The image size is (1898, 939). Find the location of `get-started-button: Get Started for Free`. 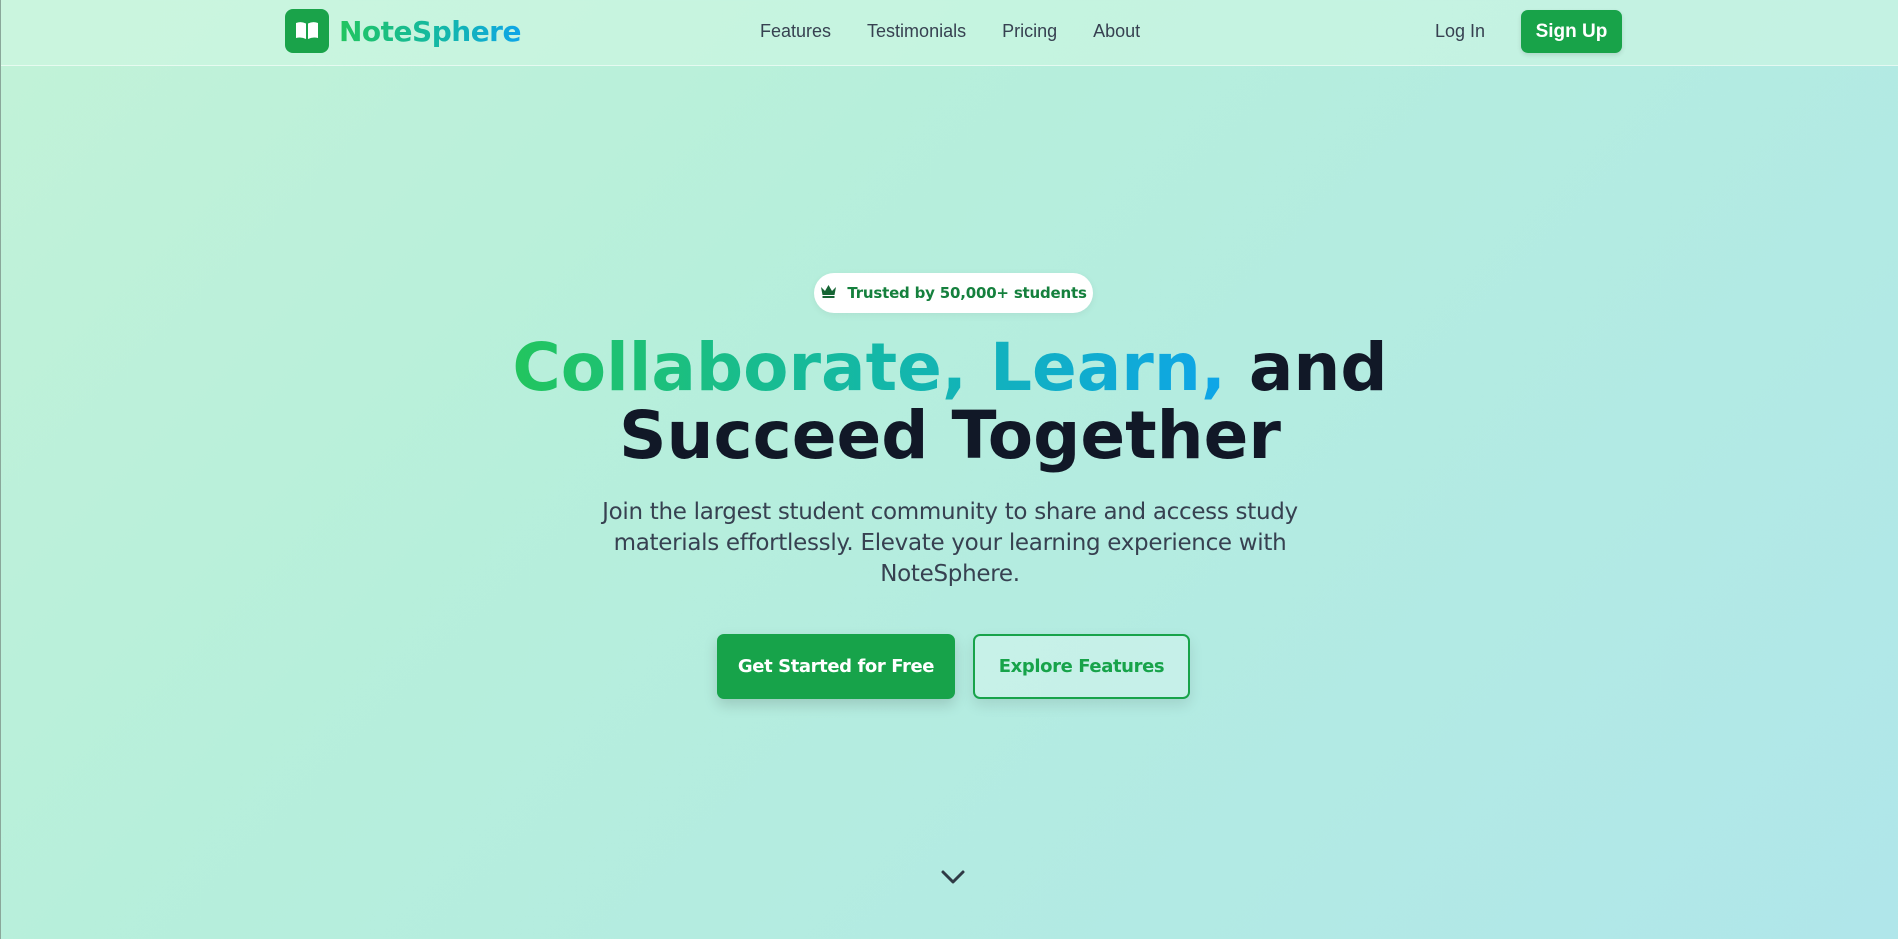

get-started-button: Get Started for Free is located at coordinates (836, 666).